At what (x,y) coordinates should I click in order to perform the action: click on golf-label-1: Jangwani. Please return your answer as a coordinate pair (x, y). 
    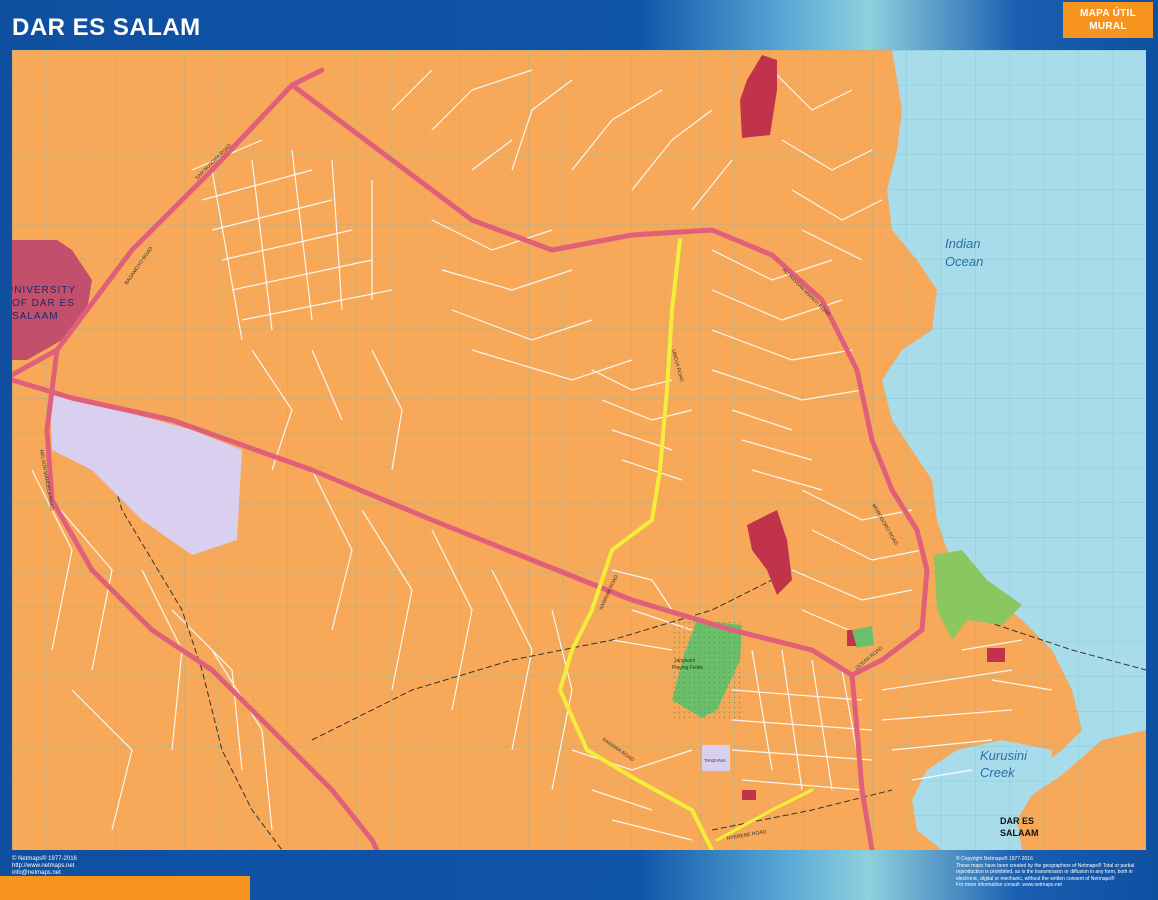
    Looking at the image, I should click on (684, 661).